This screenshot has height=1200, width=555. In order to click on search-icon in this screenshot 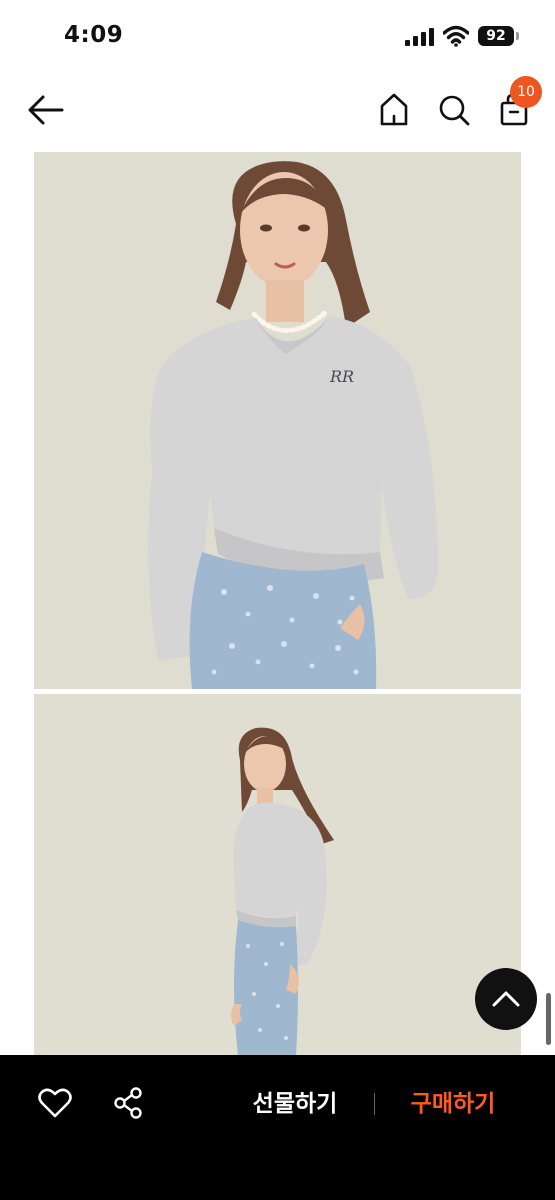, I will do `click(454, 110)`.